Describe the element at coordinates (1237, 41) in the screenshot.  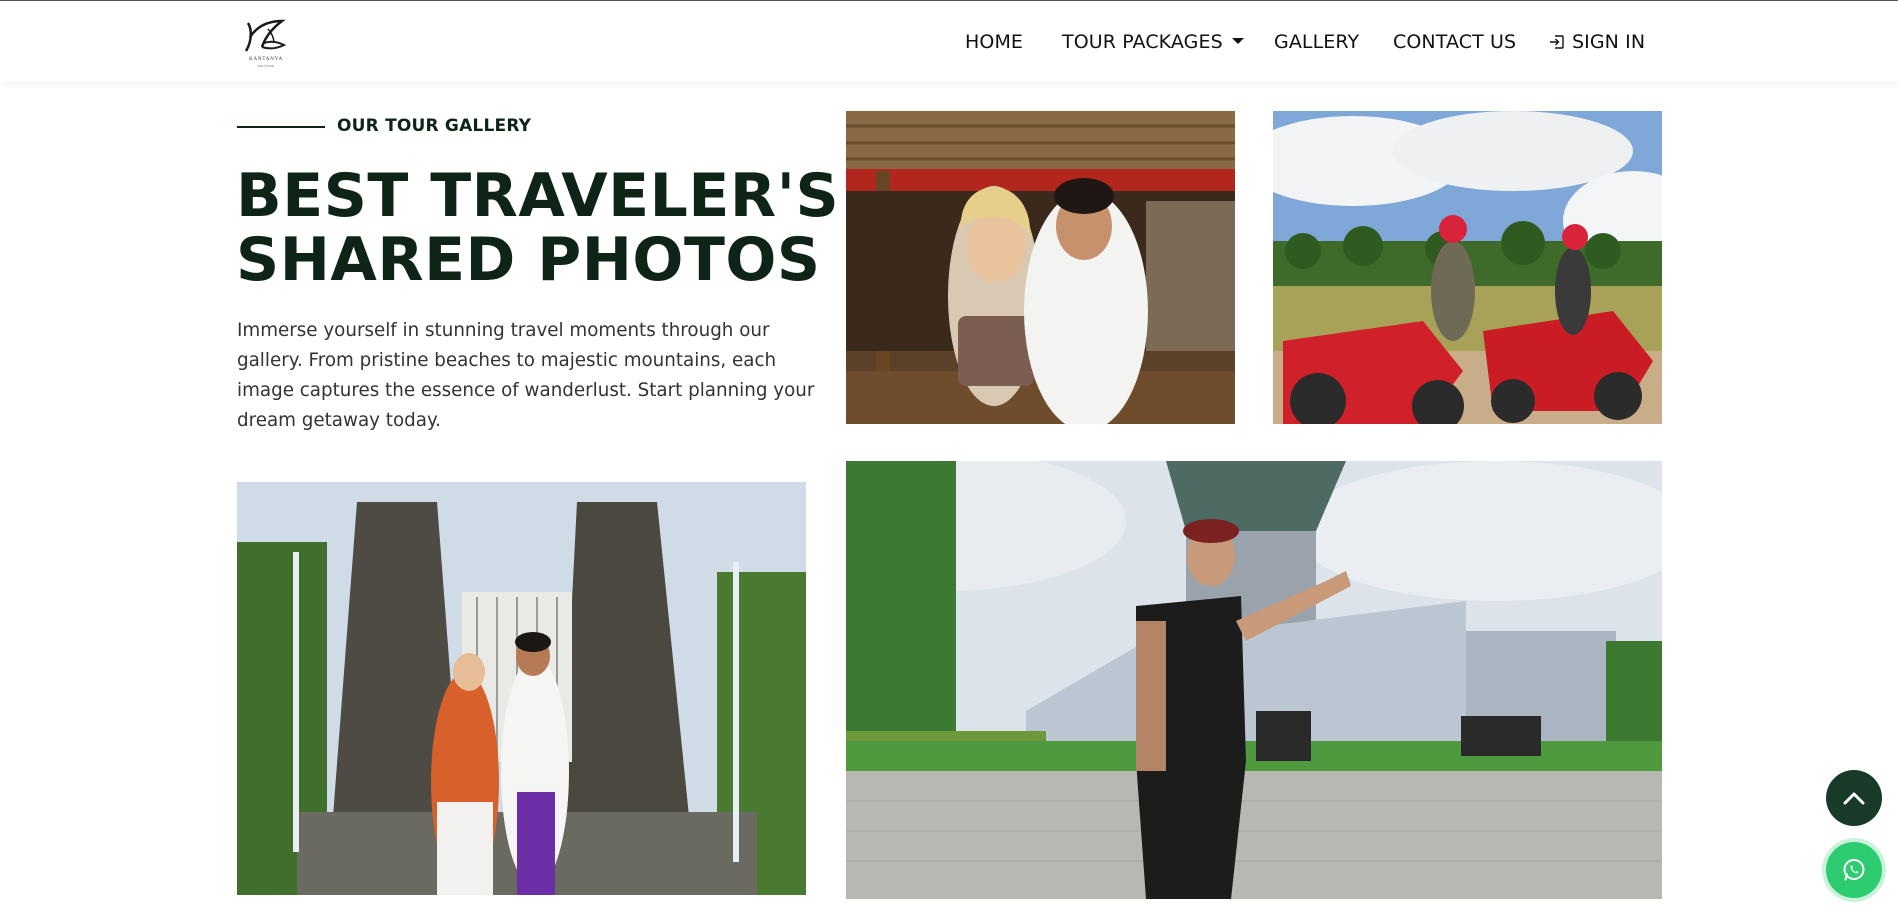
I see `caret-down-icon` at that location.